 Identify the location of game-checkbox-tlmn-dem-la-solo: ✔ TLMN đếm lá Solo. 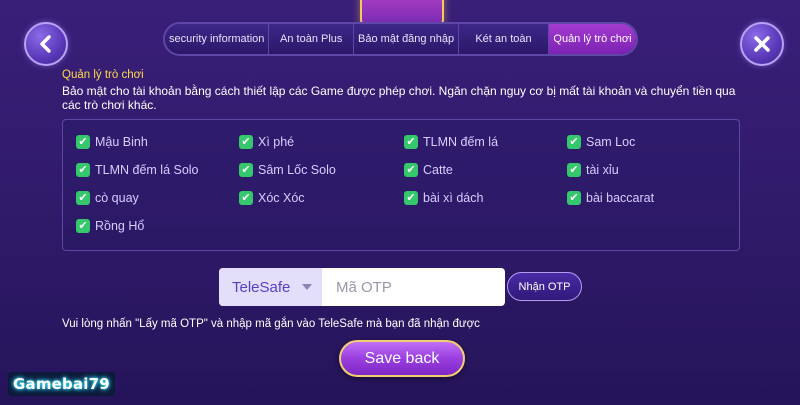
(137, 170).